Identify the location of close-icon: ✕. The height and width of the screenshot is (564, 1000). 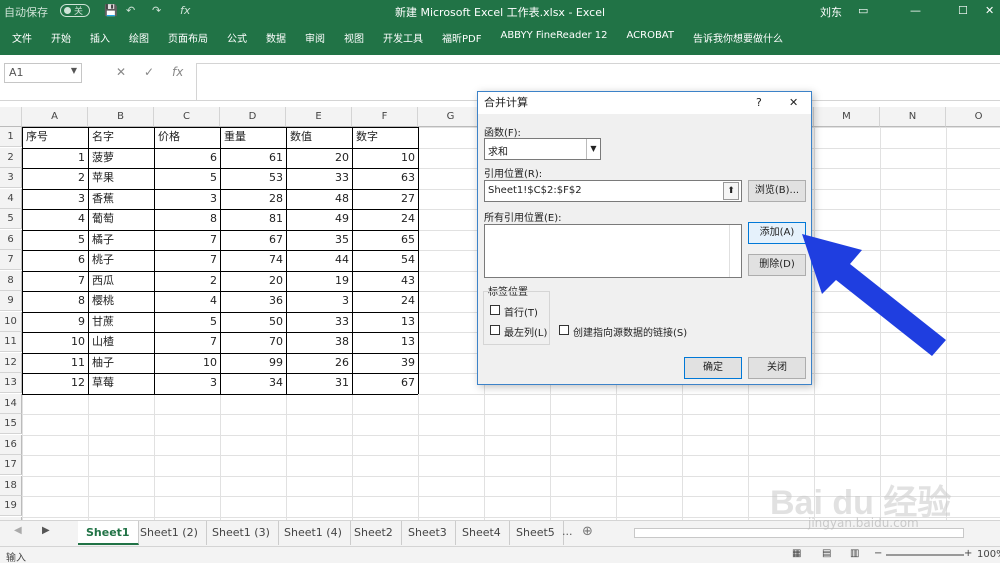
(989, 10).